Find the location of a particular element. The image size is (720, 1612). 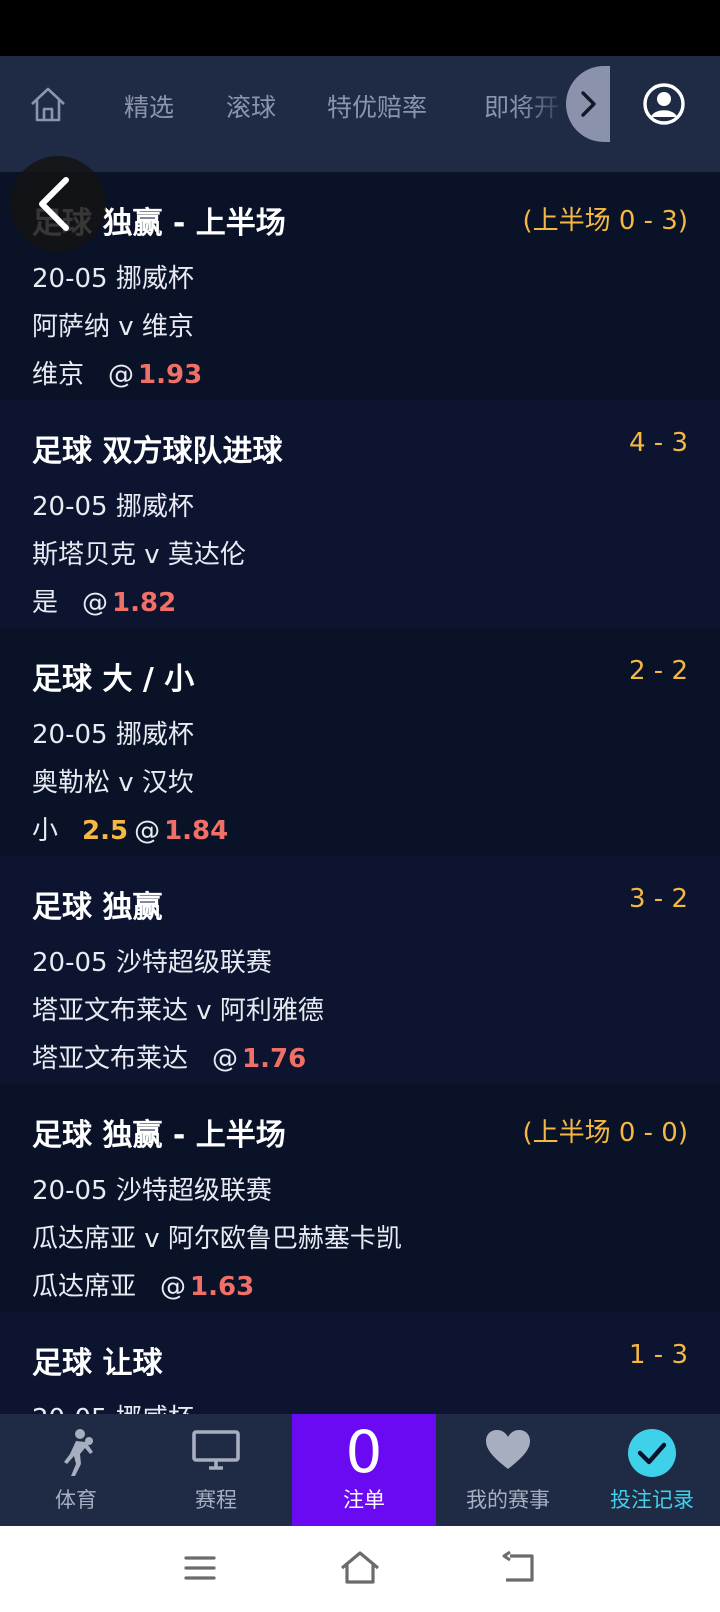

bet-selection: 维京 @1.93 is located at coordinates (117, 375).